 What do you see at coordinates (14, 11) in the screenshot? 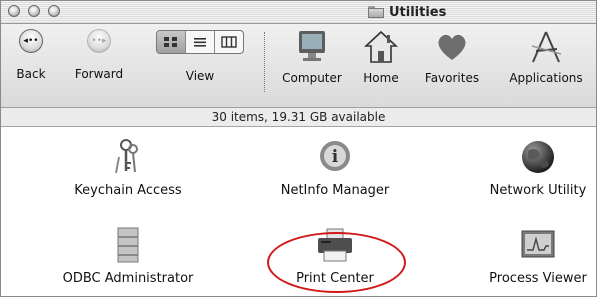
I see `close-button` at bounding box center [14, 11].